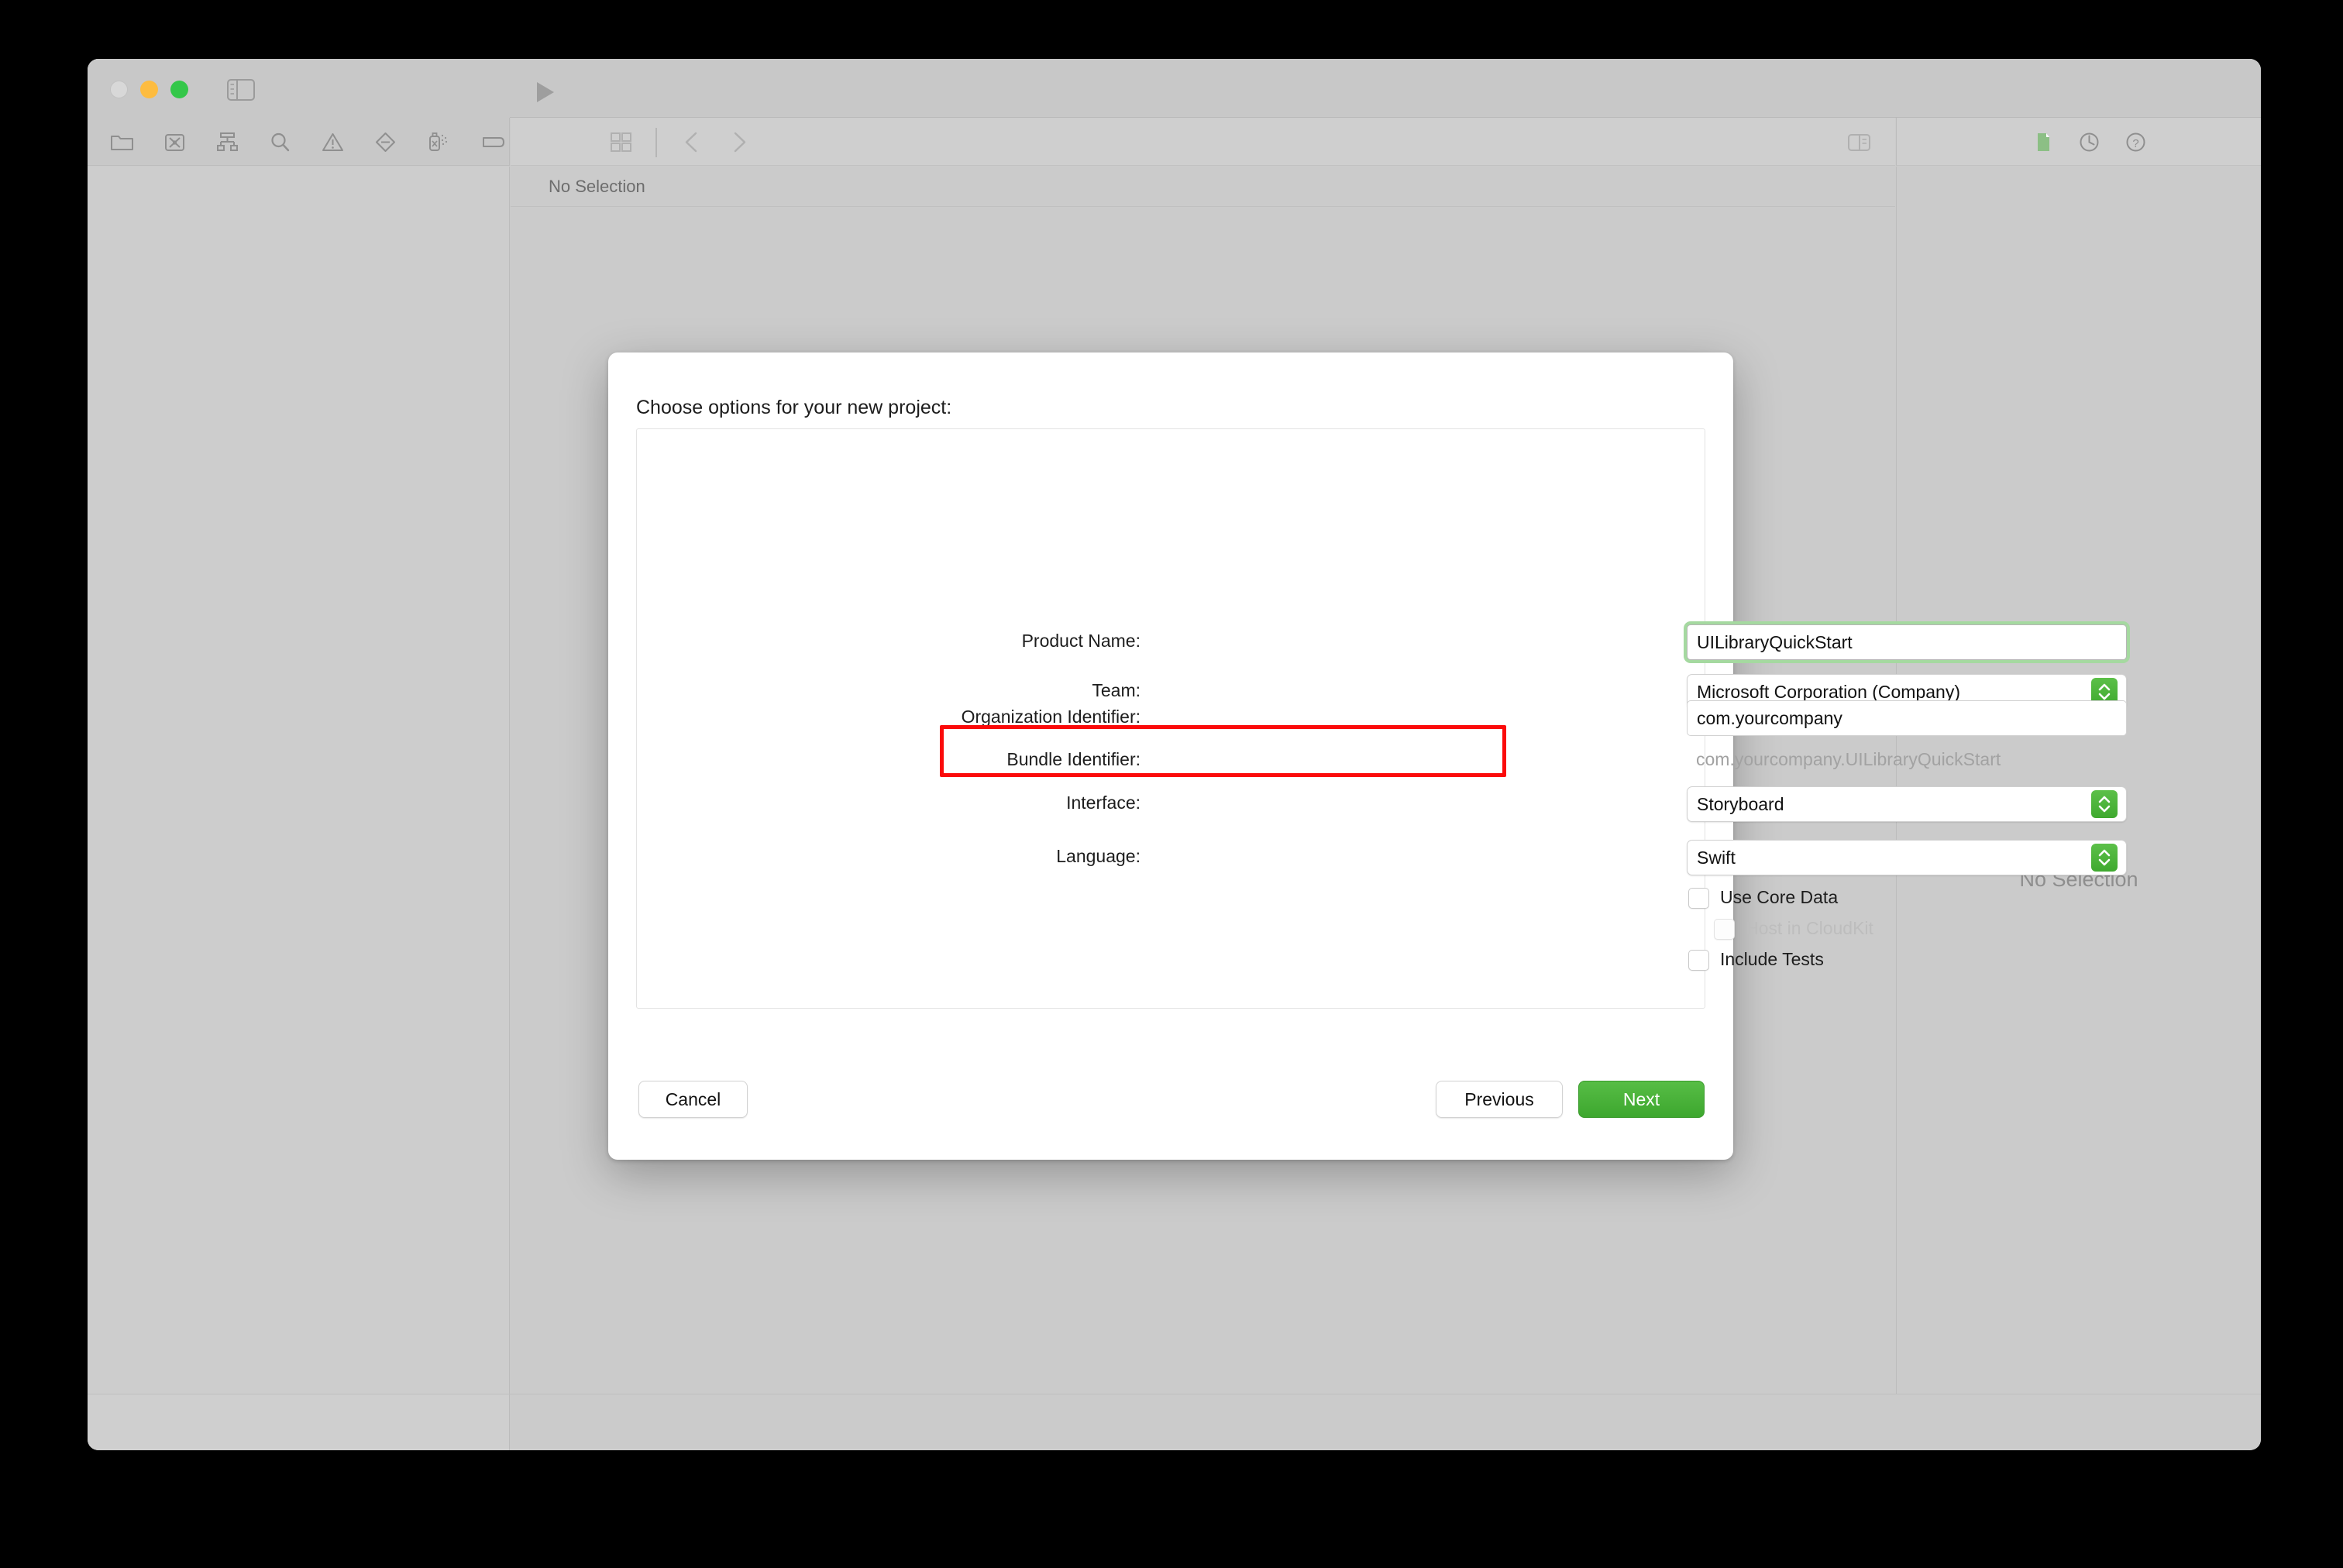 The height and width of the screenshot is (1568, 2343). I want to click on toolbar-divider, so click(656, 142).